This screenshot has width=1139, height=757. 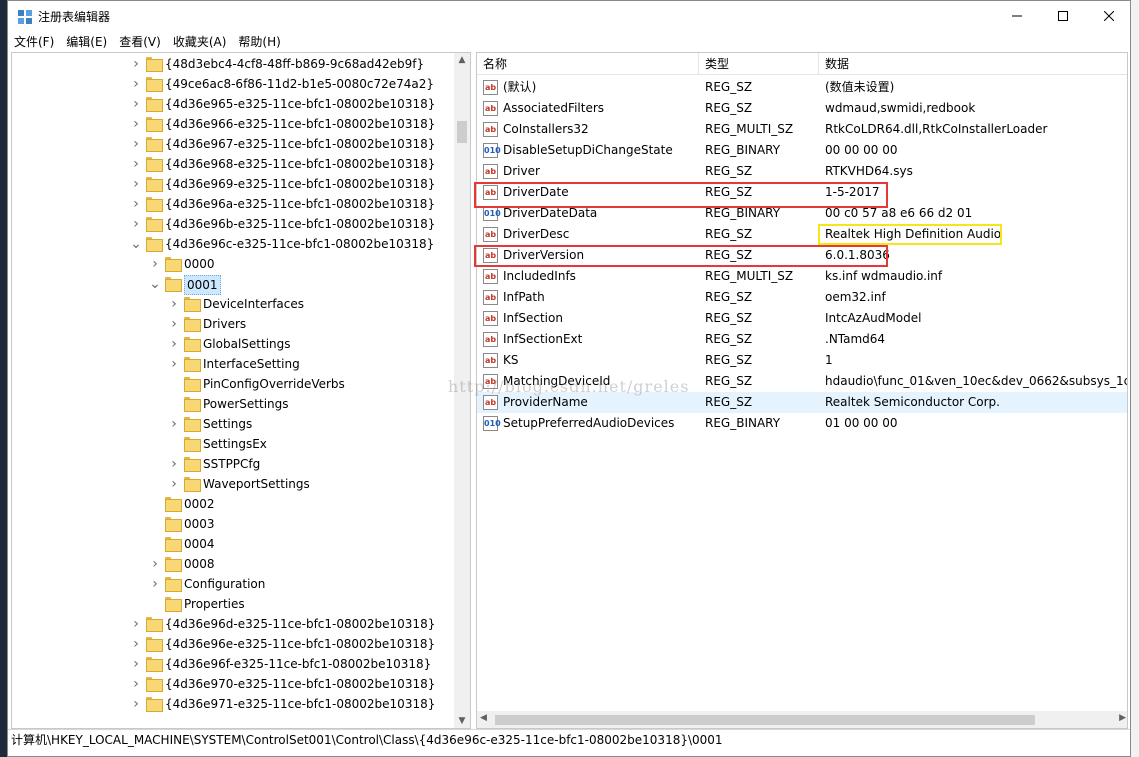 I want to click on tree-node: › GlobalSettings, so click(x=234, y=344).